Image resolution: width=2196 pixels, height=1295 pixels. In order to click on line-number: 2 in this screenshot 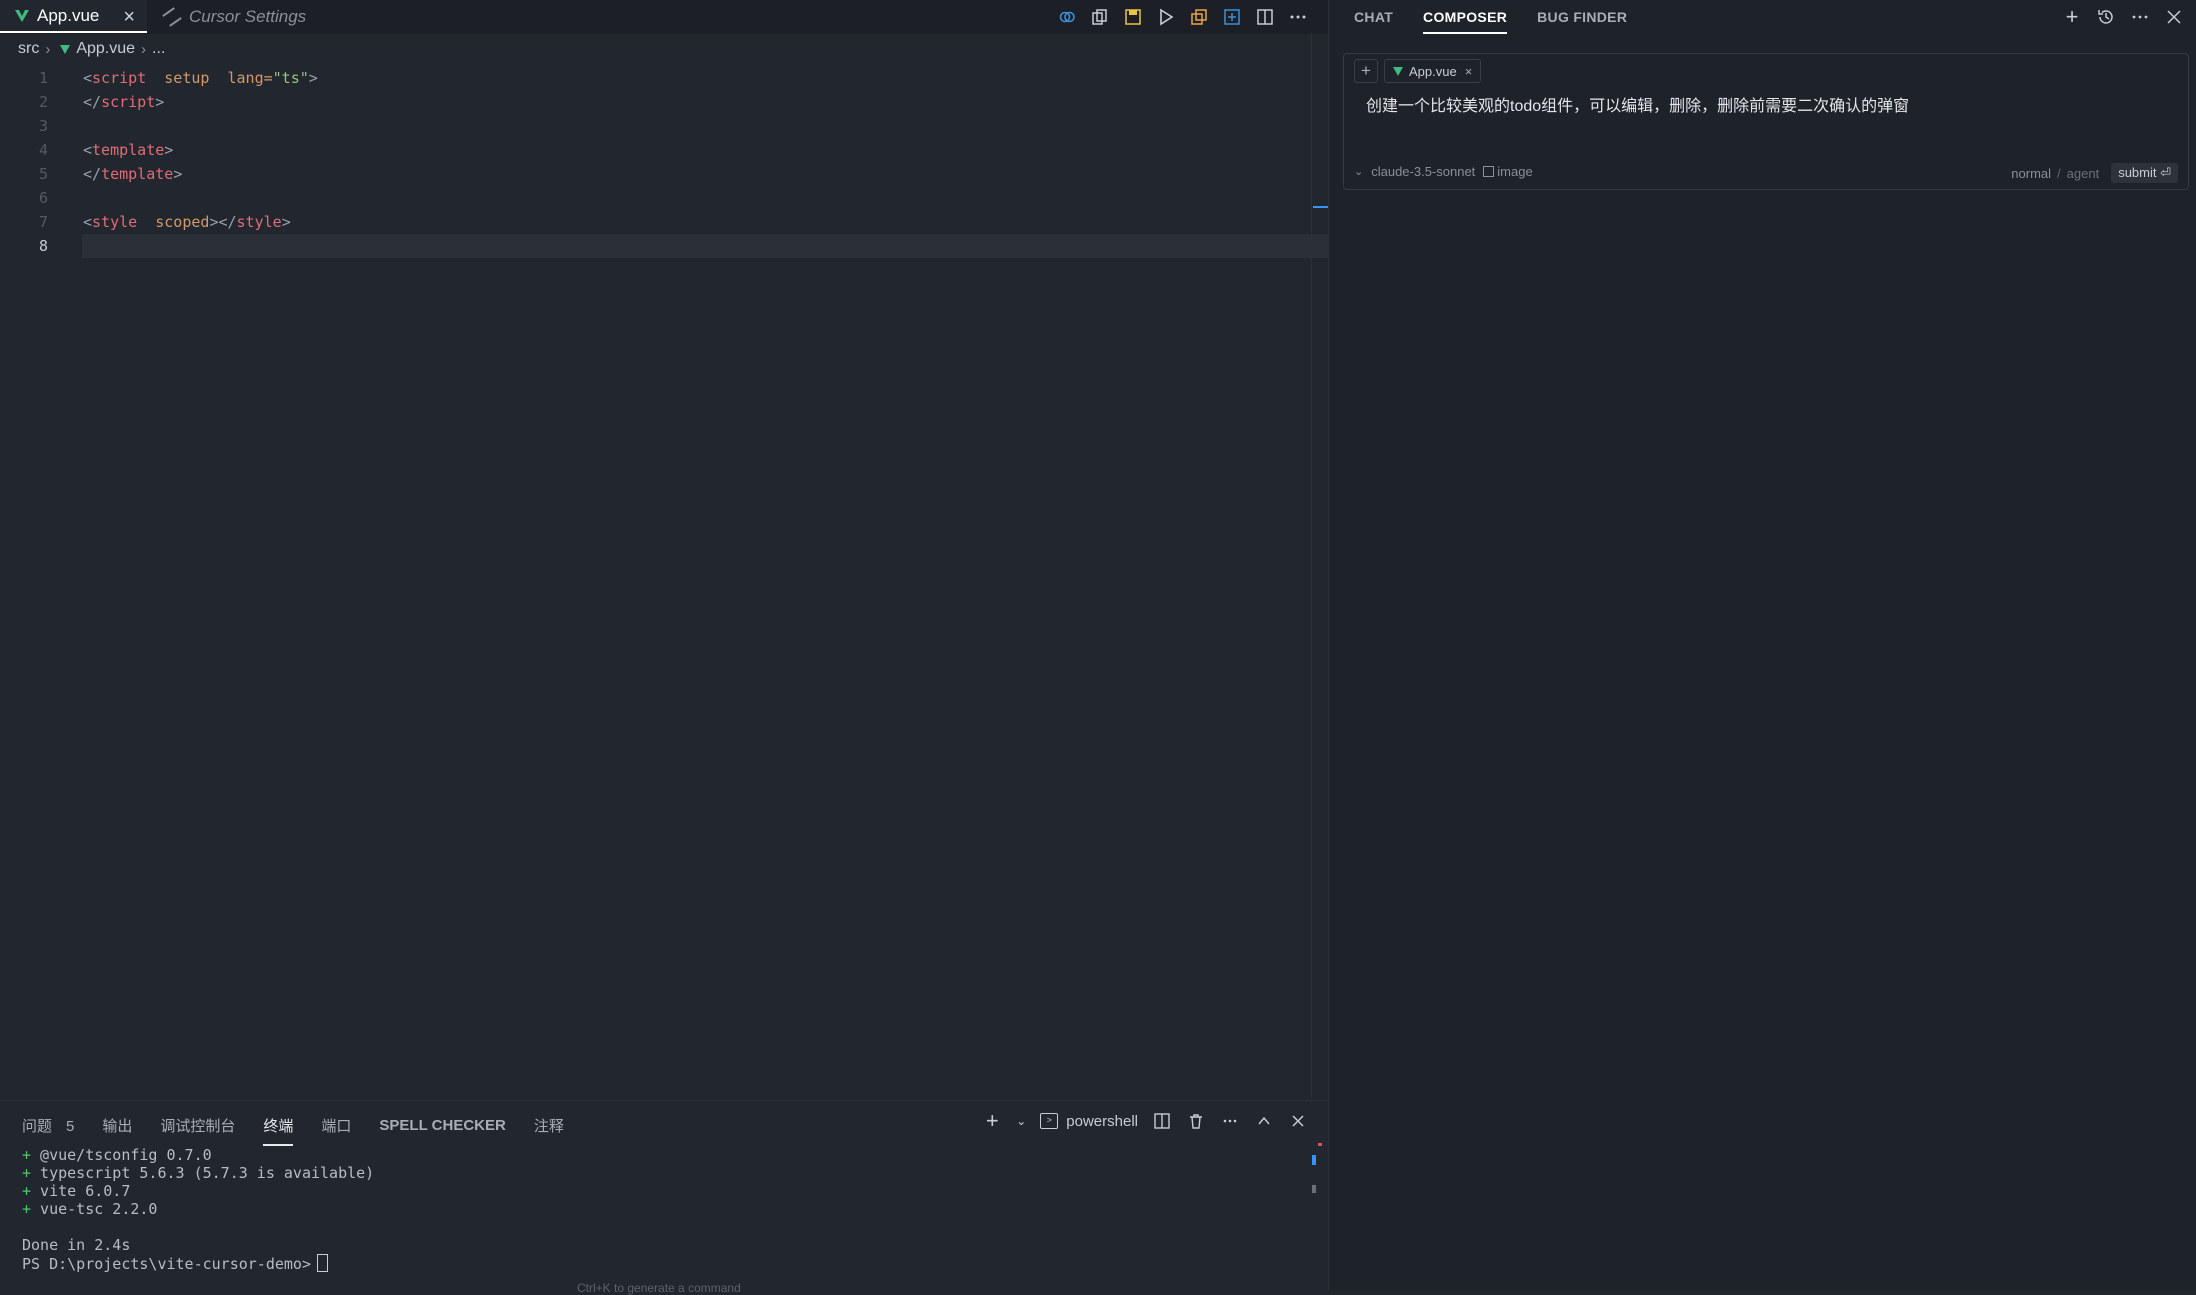, I will do `click(43, 102)`.